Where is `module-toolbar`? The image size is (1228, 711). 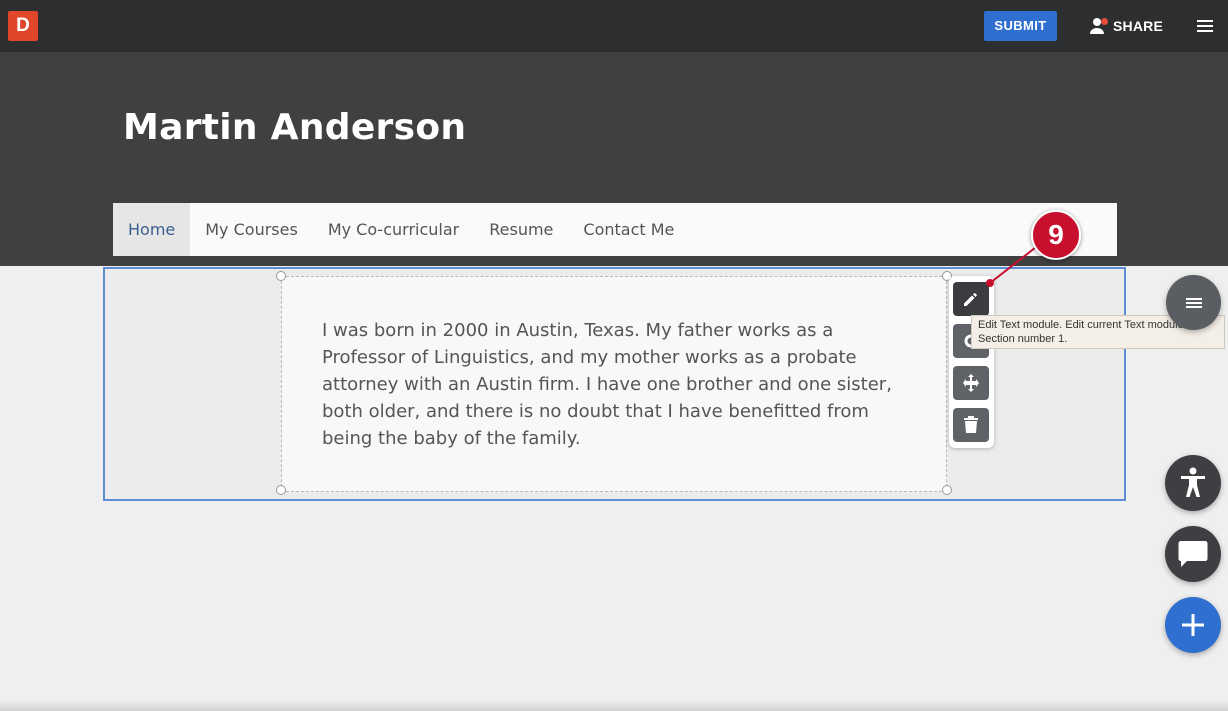 module-toolbar is located at coordinates (971, 362).